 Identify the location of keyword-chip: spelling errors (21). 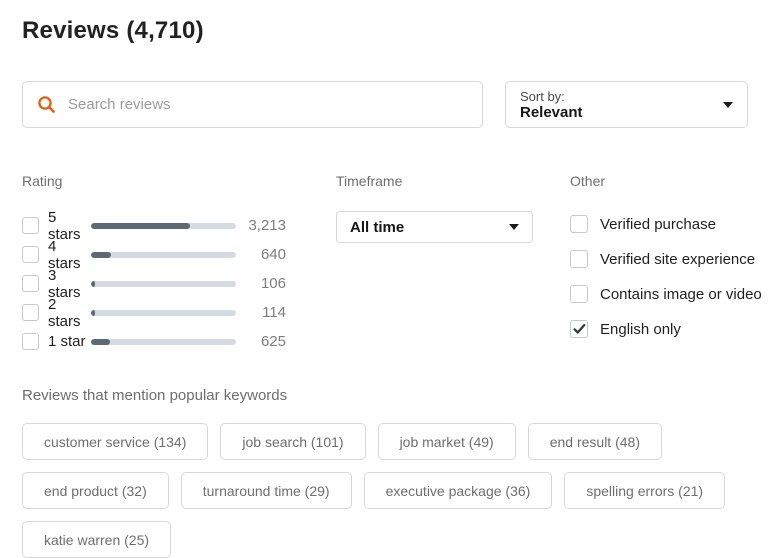
(645, 490).